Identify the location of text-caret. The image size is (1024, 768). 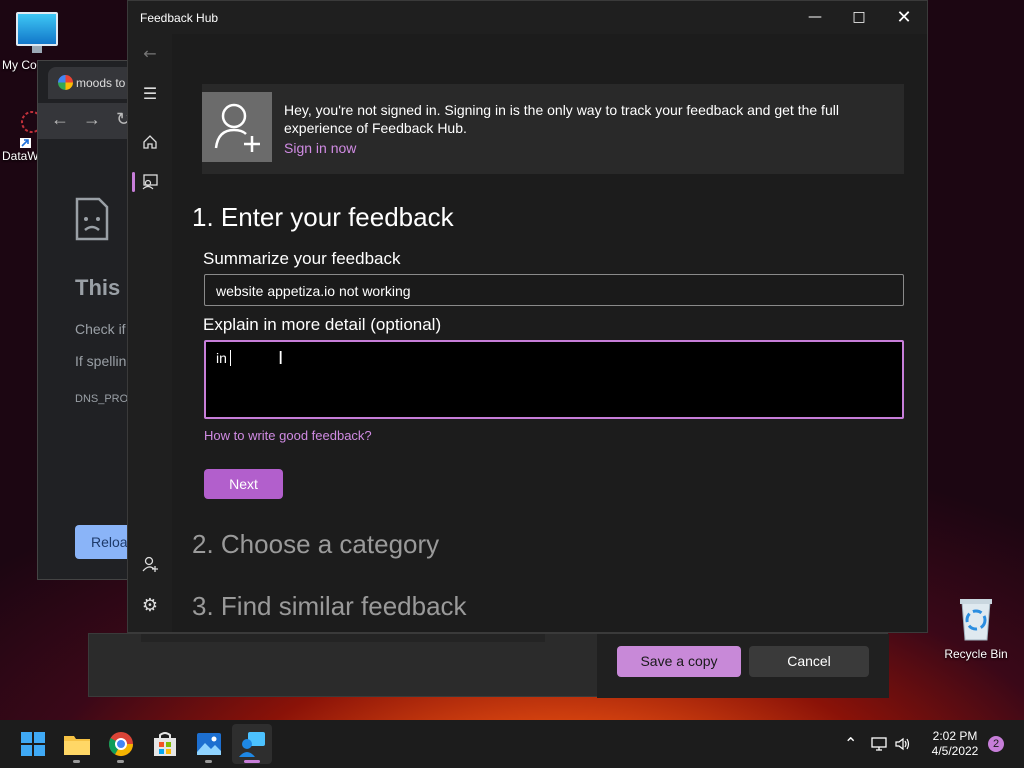
(230, 358).